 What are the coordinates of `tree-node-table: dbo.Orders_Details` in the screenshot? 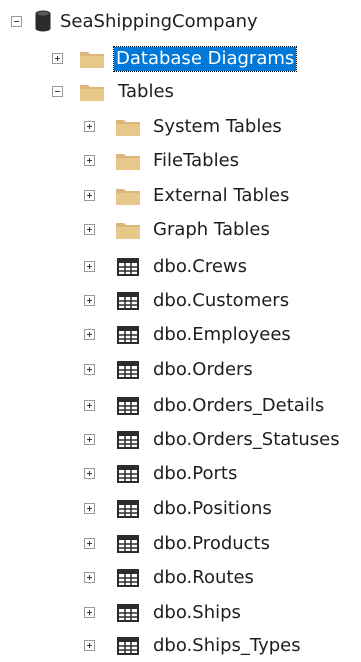 It's located at (180, 406).